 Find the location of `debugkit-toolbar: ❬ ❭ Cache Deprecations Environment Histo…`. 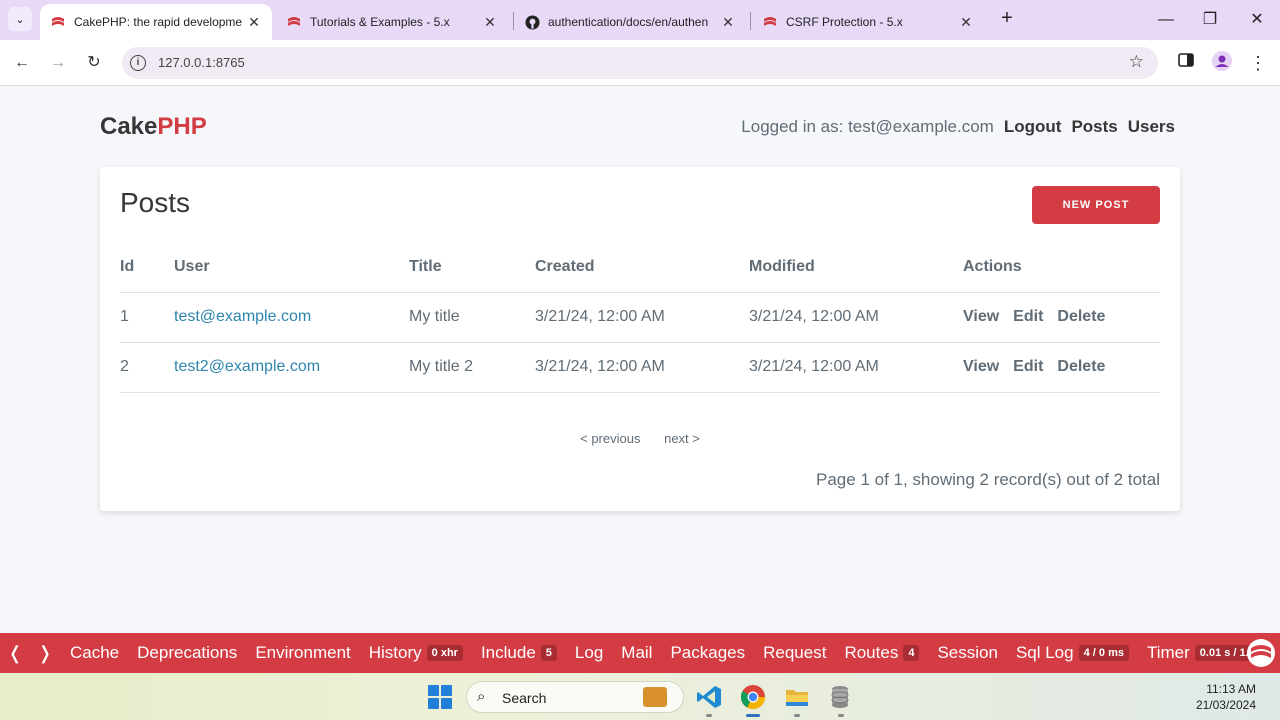

debugkit-toolbar: ❬ ❭ Cache Deprecations Environment Histo… is located at coordinates (640, 653).